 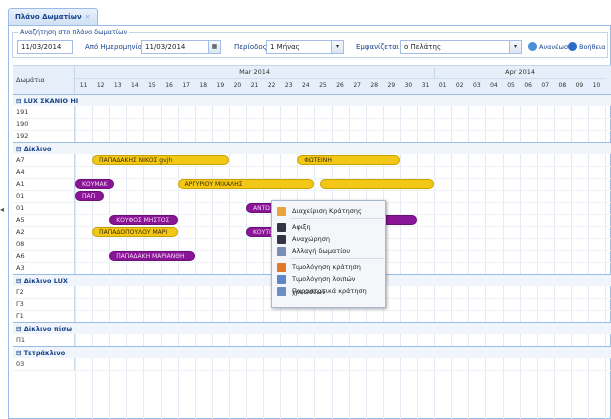 What do you see at coordinates (48, 17) in the screenshot?
I see `tab-title: Πλάνο Δωματίων` at bounding box center [48, 17].